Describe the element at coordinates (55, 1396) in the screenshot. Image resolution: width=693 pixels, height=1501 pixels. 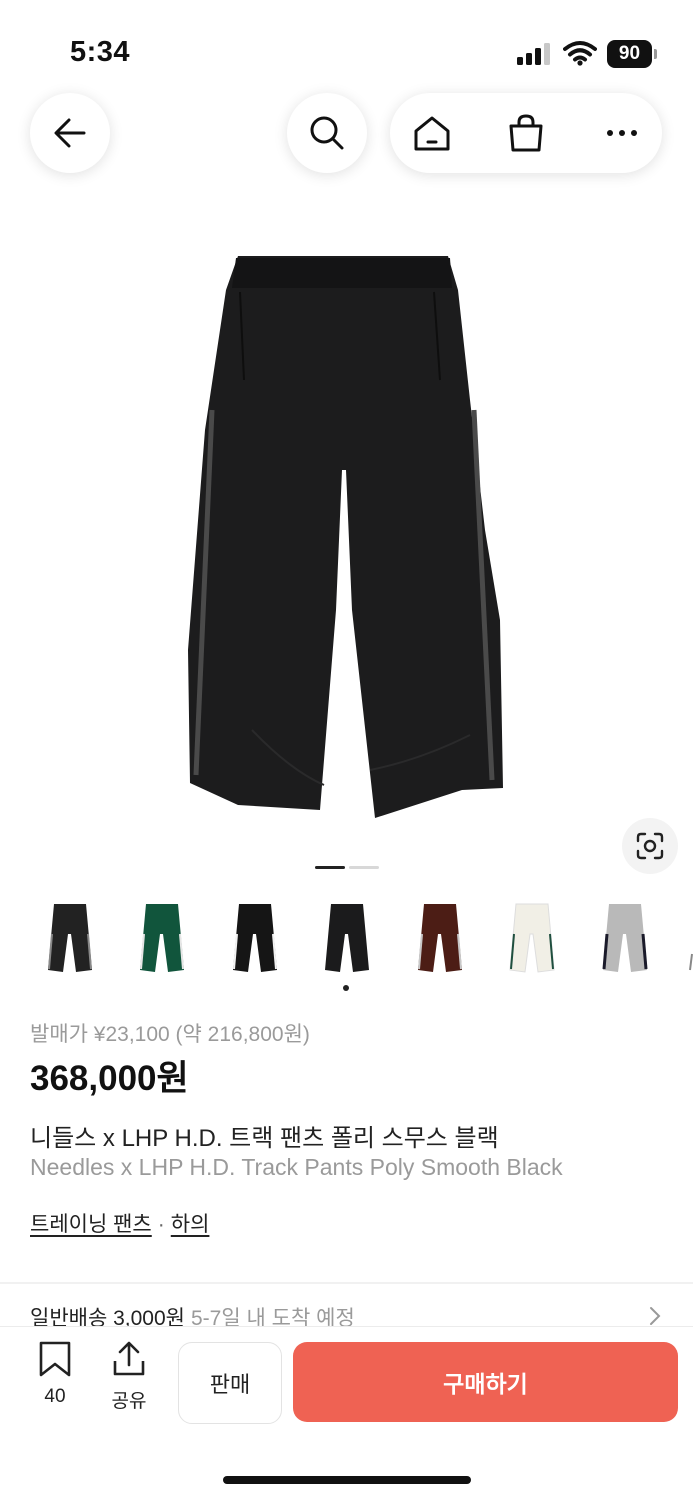
I see `bookmark-count: 40` at that location.